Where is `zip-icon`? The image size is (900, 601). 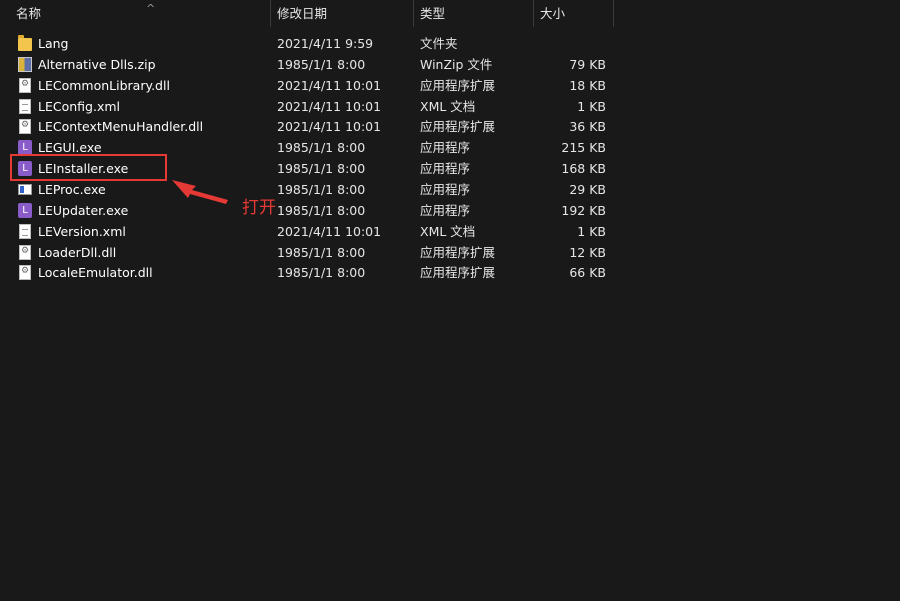 zip-icon is located at coordinates (25, 64).